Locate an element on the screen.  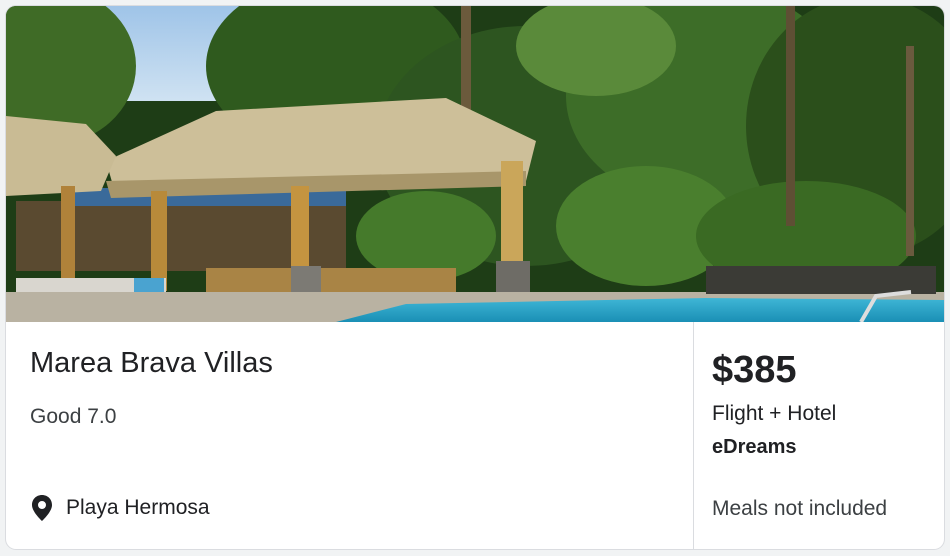
location-label: Playa Hermosa is located at coordinates (138, 507).